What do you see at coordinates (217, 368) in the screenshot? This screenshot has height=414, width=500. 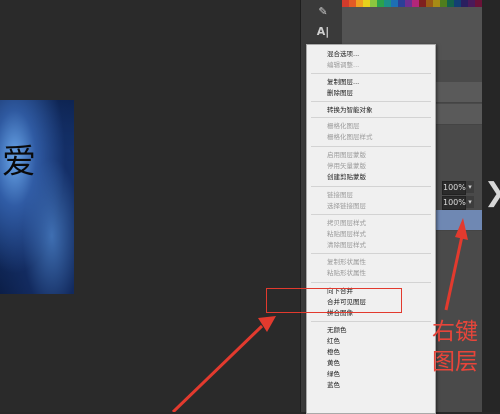 I see `arrow-to-merge-down` at bounding box center [217, 368].